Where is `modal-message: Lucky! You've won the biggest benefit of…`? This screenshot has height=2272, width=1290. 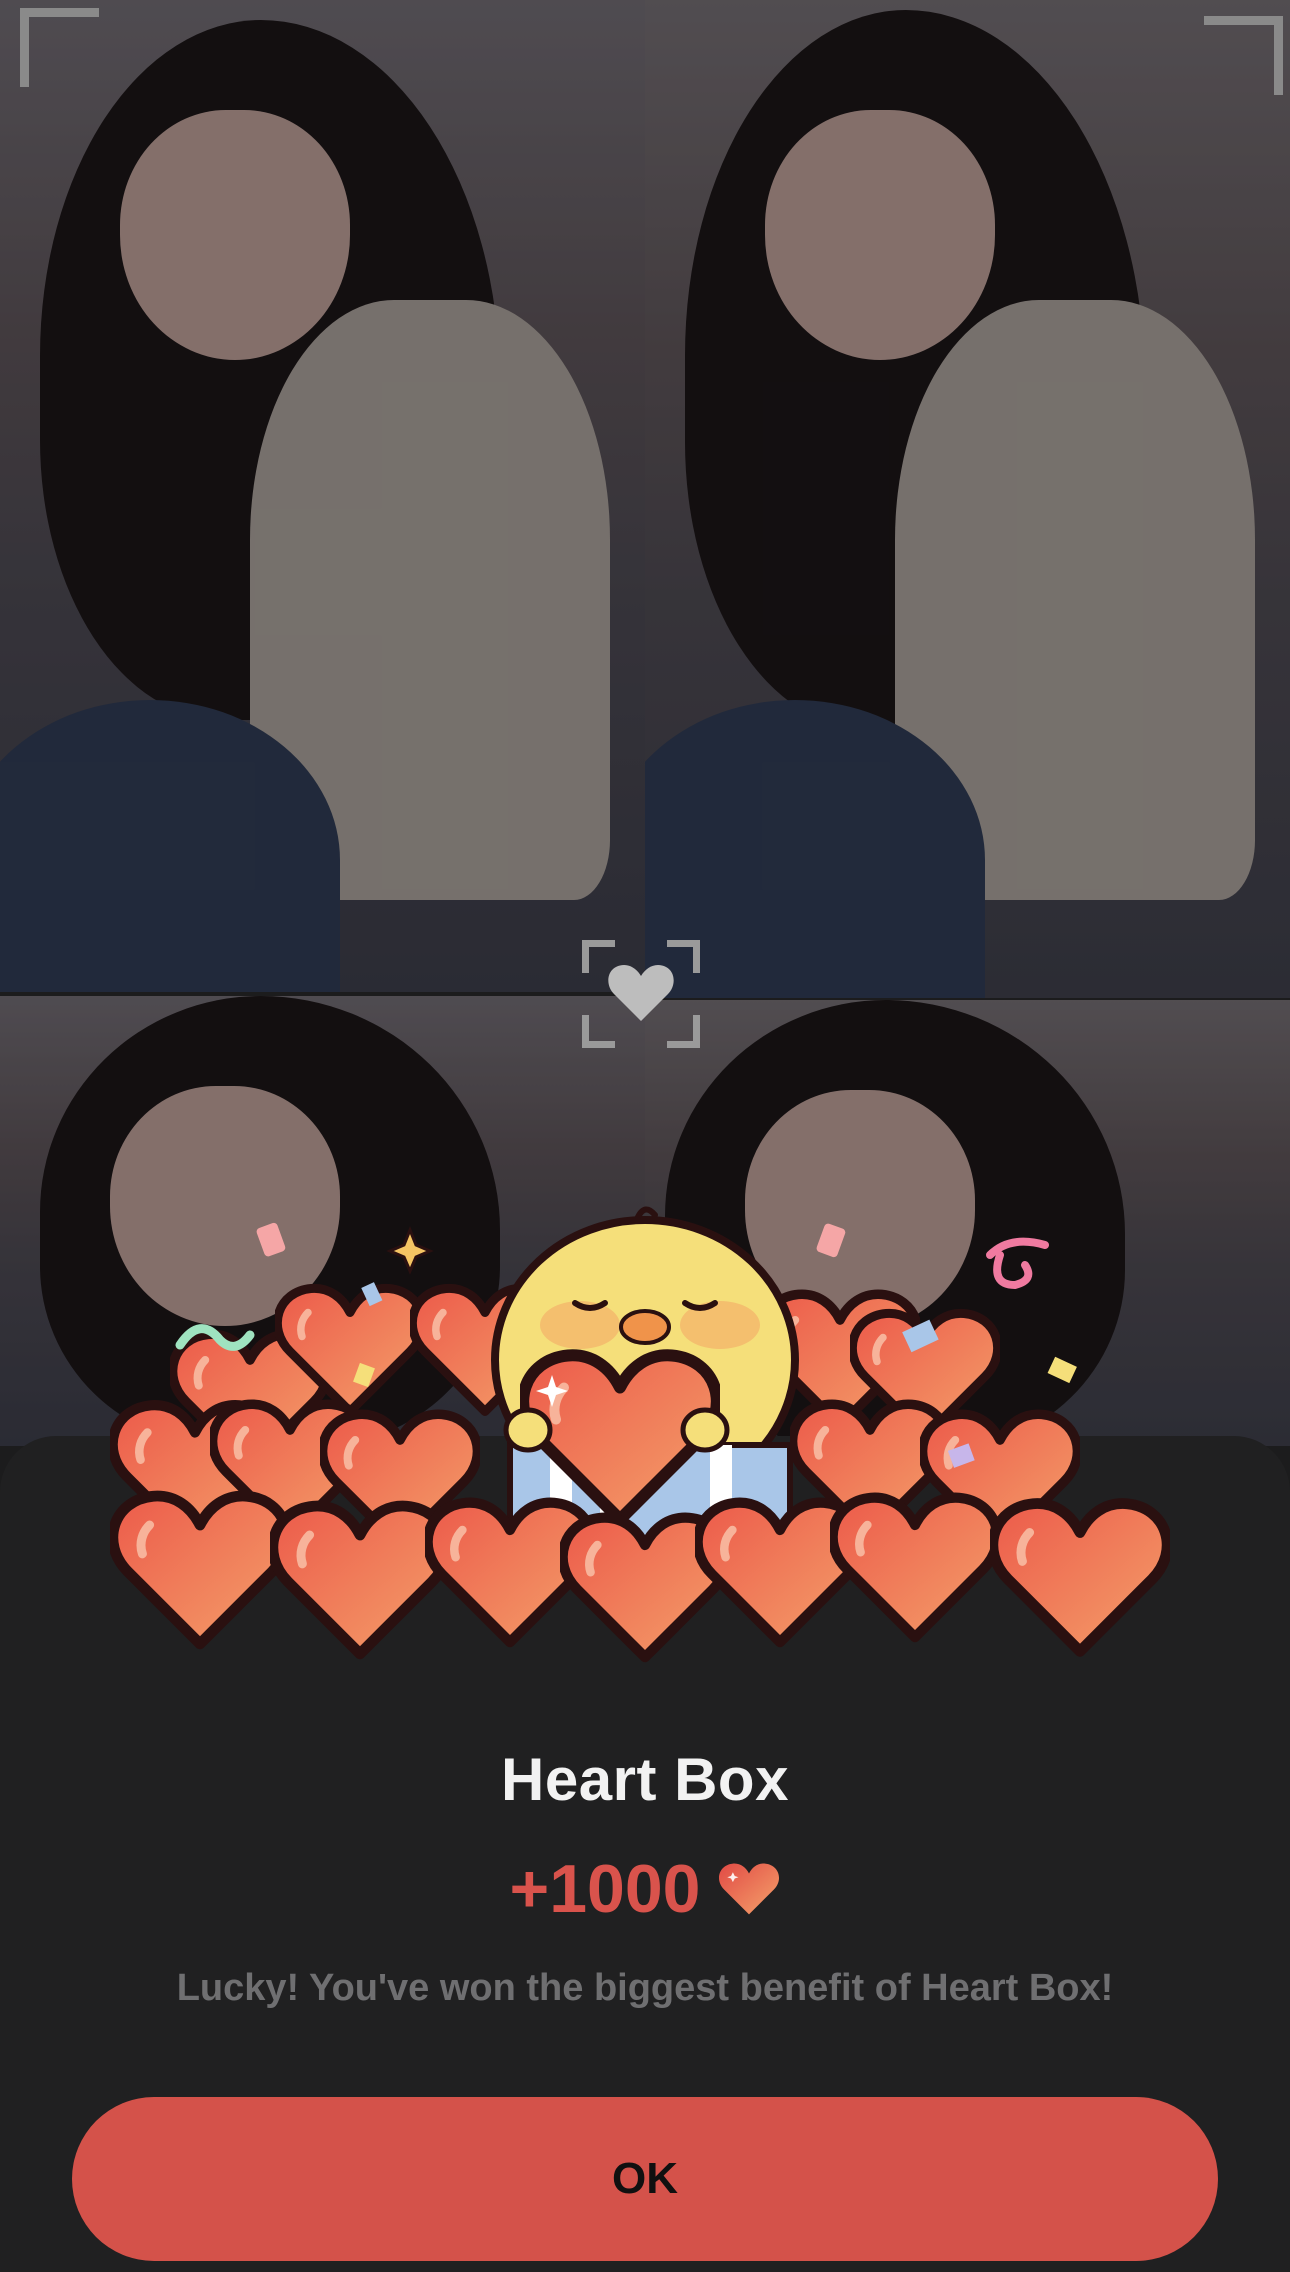
modal-message: Lucky! You've won the biggest benefit of… is located at coordinates (645, 1988).